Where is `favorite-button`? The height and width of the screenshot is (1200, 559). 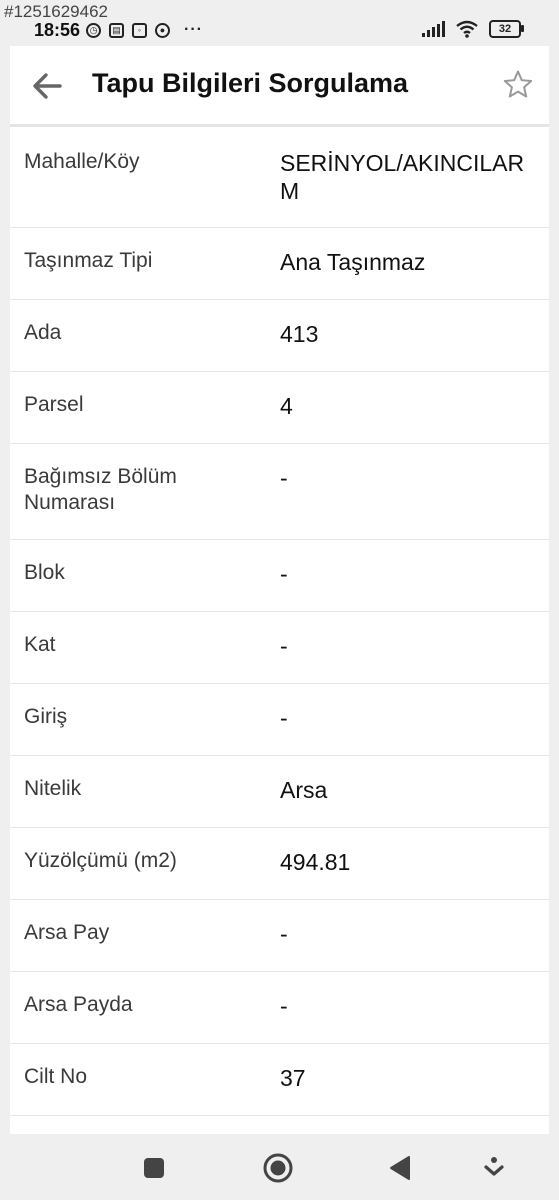 favorite-button is located at coordinates (518, 85).